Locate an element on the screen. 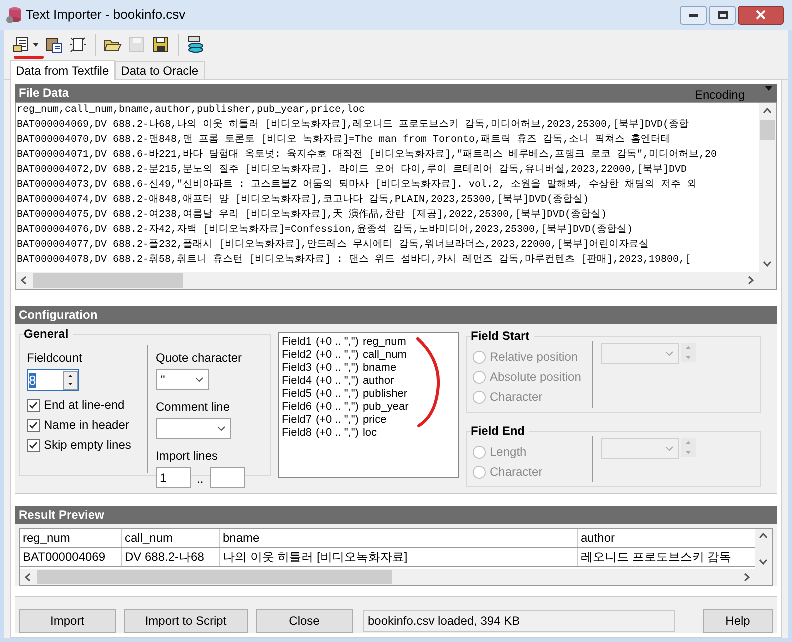  maximize-button is located at coordinates (722, 15).